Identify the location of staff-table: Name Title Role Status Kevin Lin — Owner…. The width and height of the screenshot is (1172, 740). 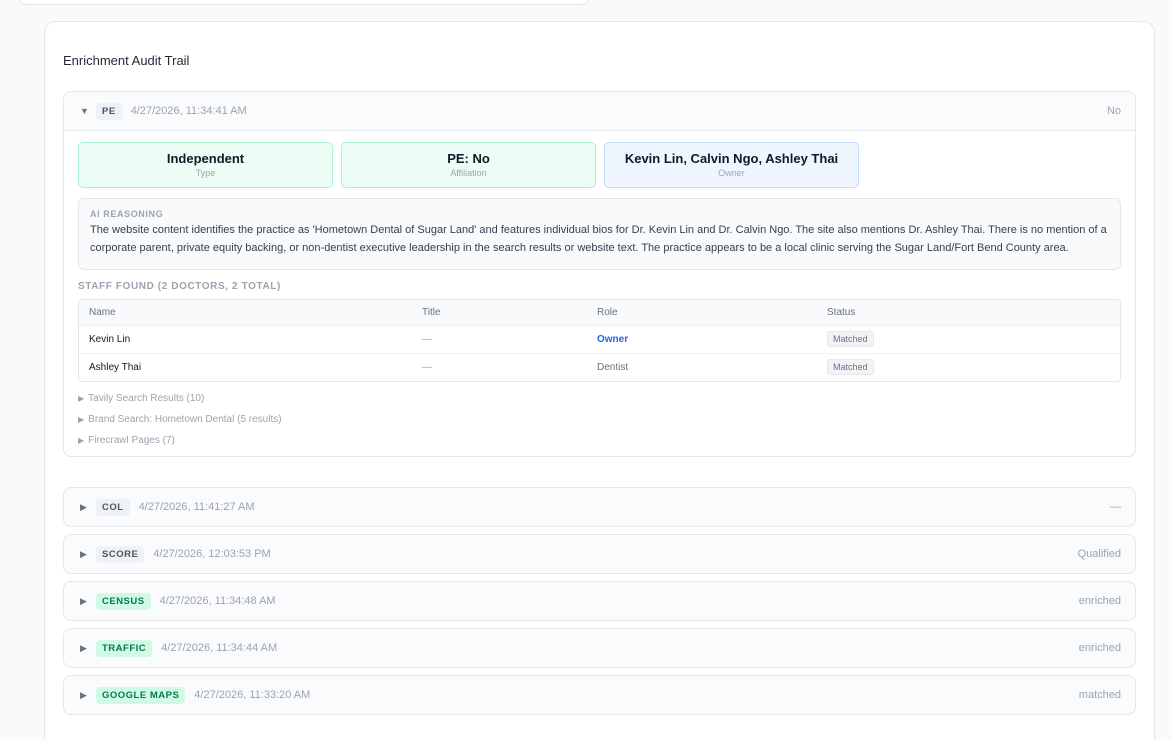
(599, 340).